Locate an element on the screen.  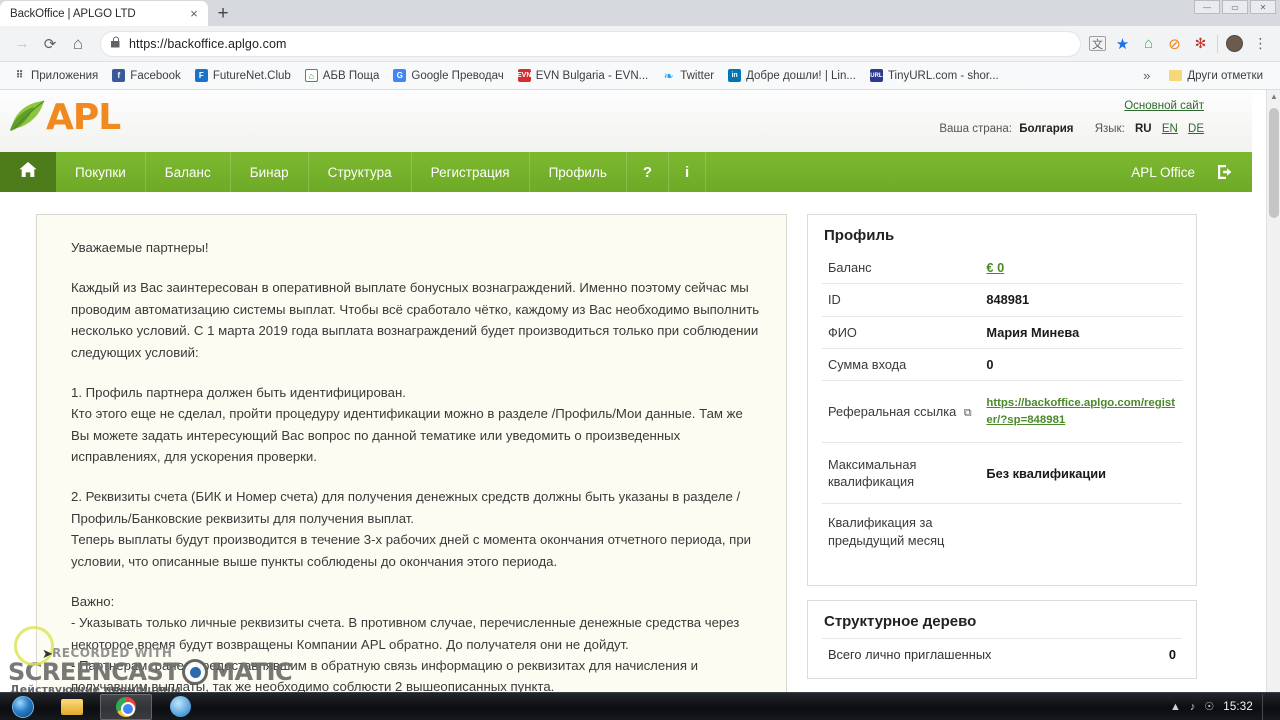
address-bar: https://backoffice.aplgo.com is located at coordinates (590, 43).